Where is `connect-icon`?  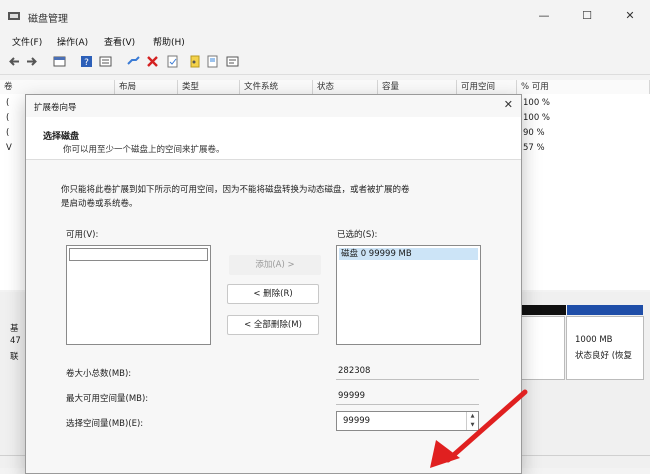 connect-icon is located at coordinates (133, 61).